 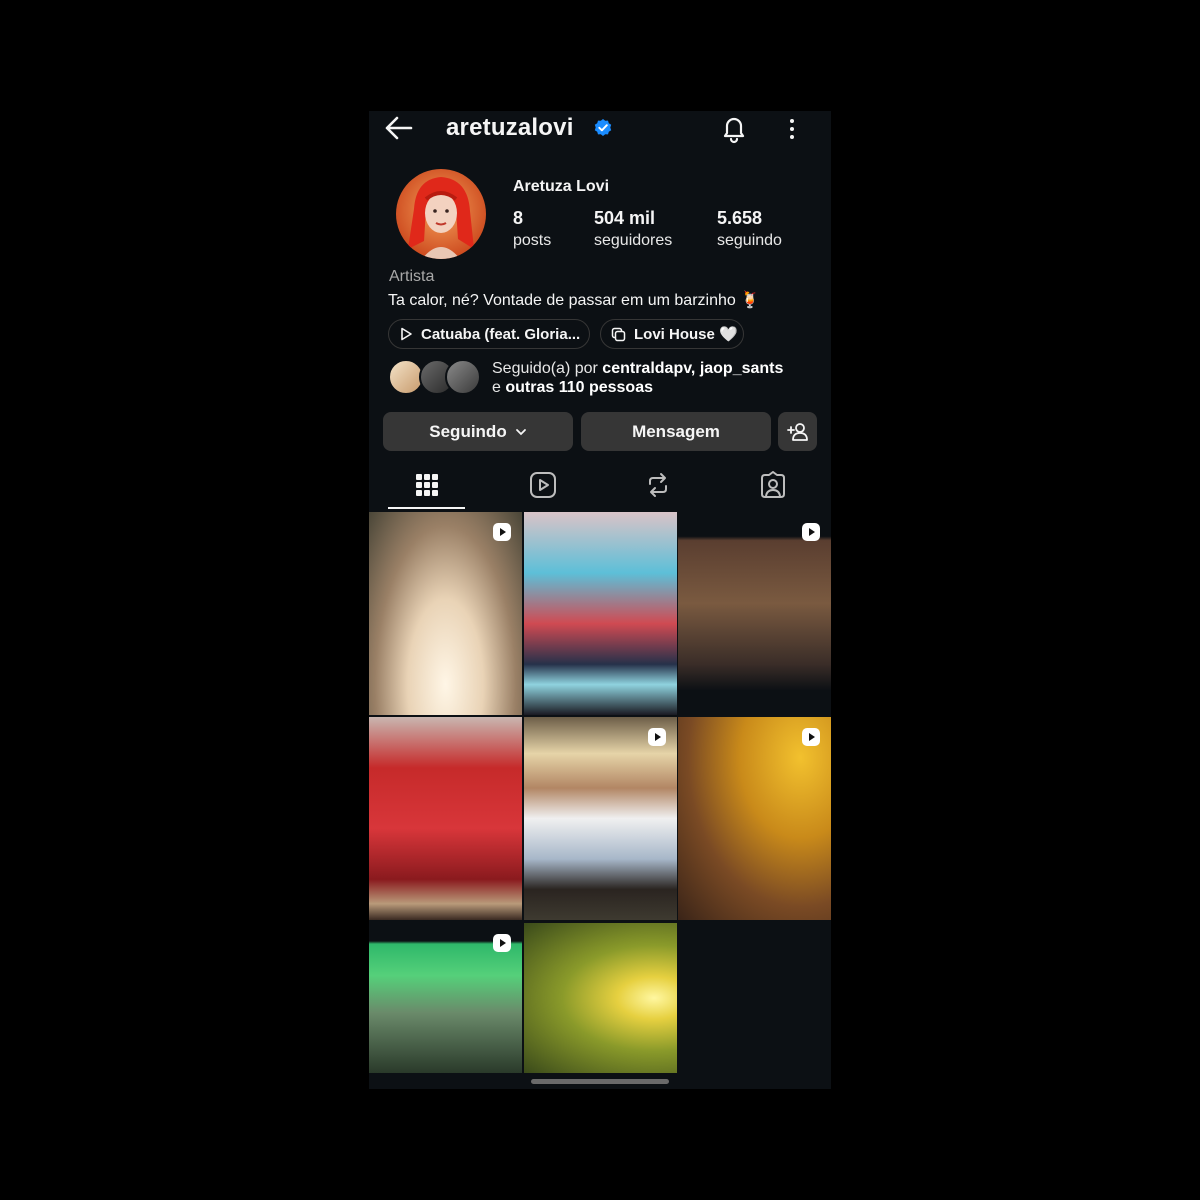 I want to click on profile-avatar, so click(x=441, y=214).